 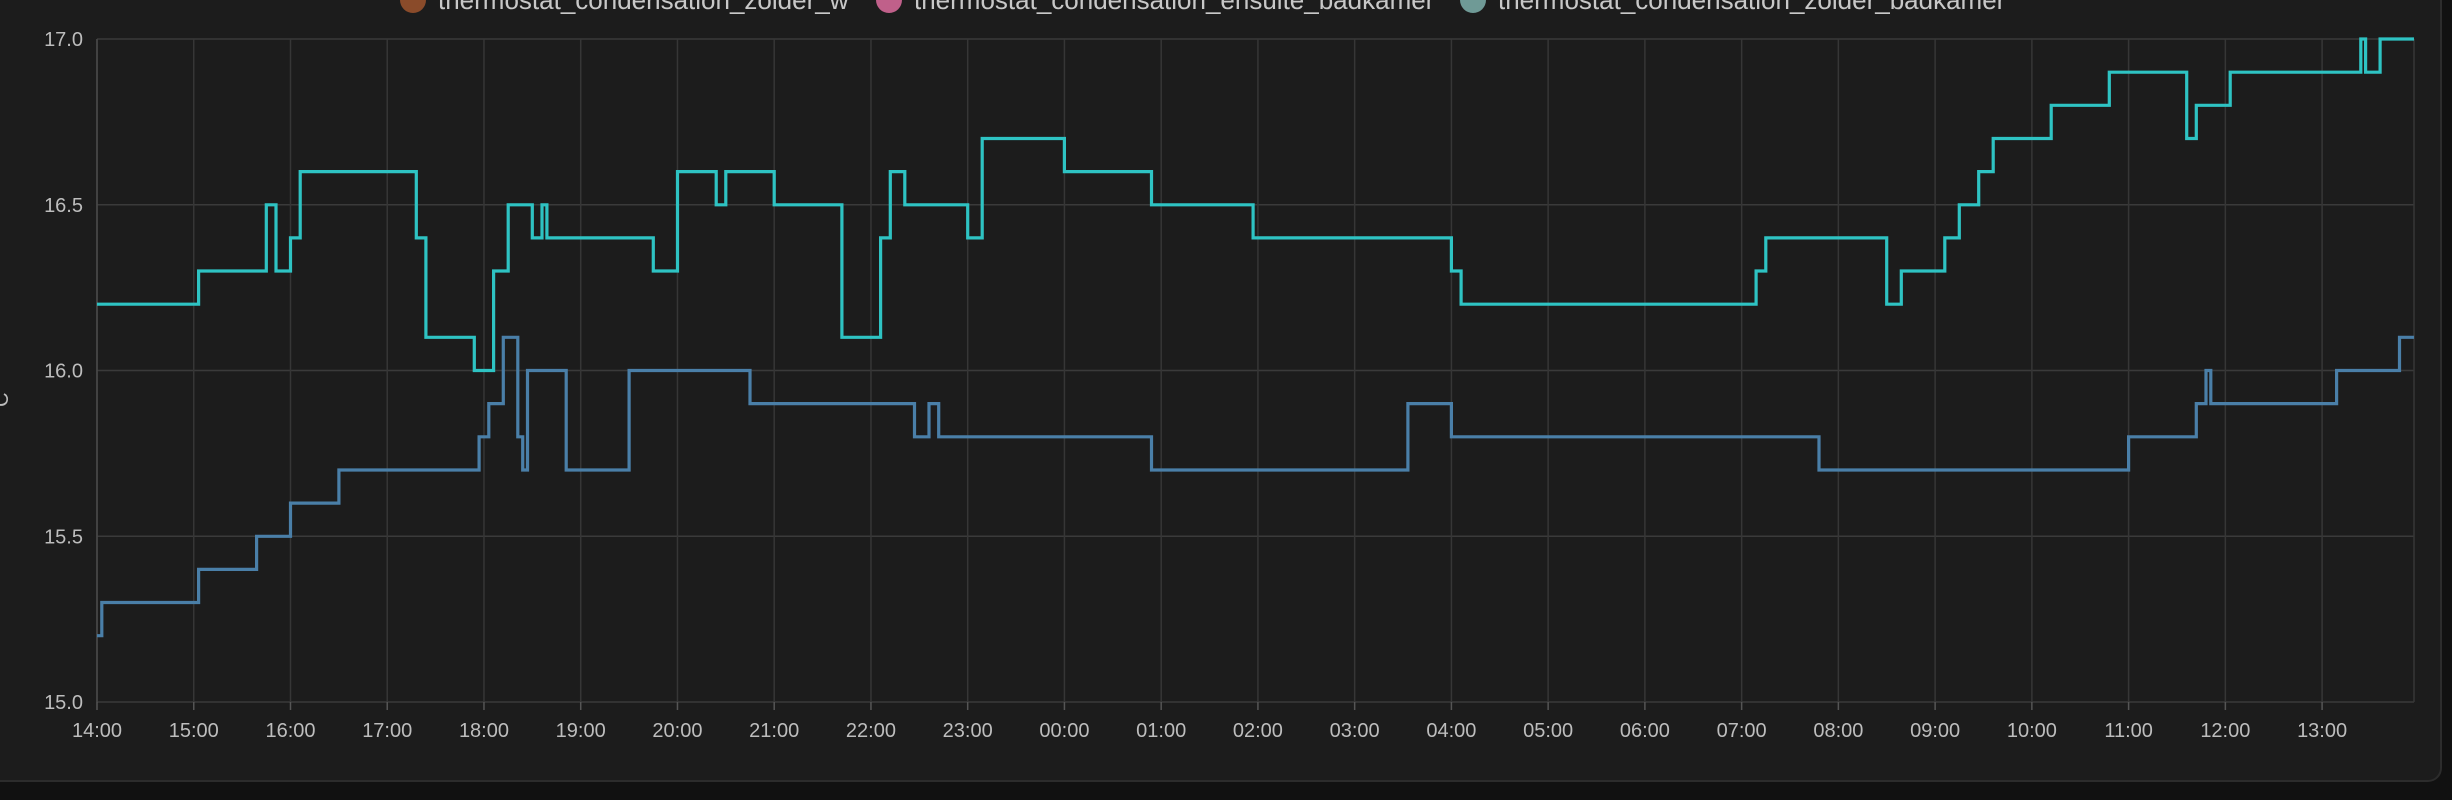 I want to click on y-axis-unit-label: °C, so click(x=6, y=403).